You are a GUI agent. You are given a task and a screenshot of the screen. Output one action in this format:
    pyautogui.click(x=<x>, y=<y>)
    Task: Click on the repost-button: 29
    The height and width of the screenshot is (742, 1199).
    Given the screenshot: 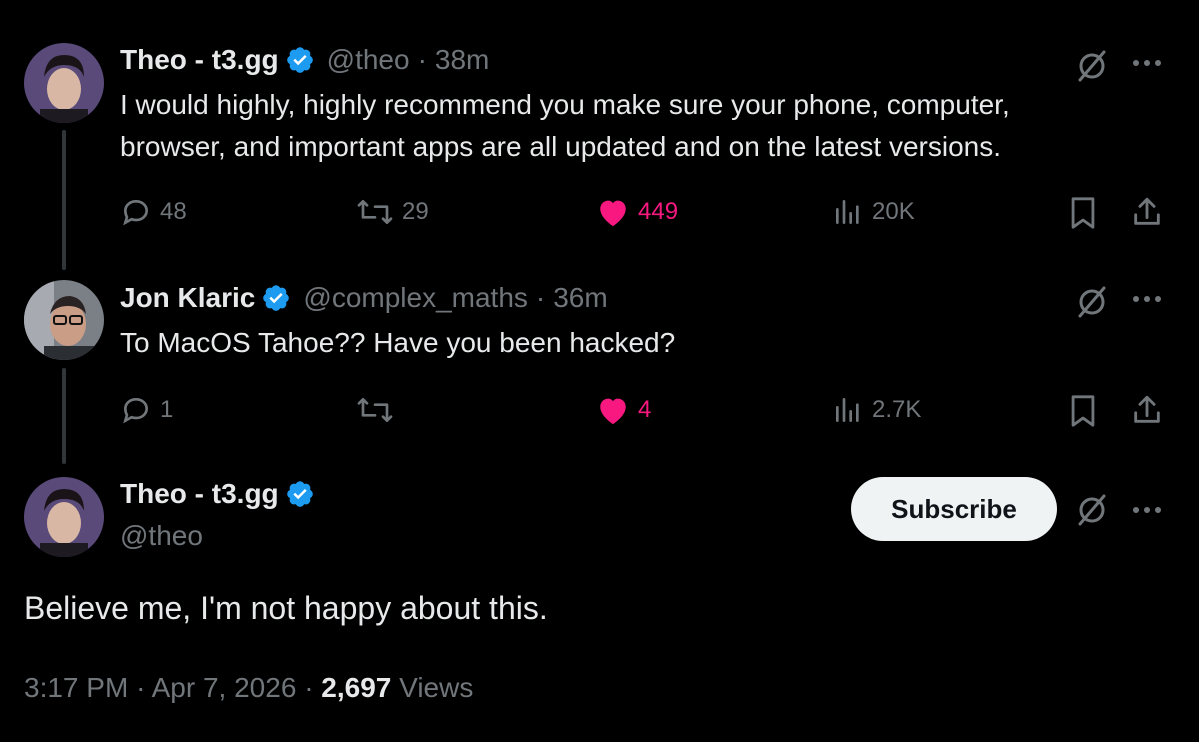 What is the action you would take?
    pyautogui.click(x=392, y=212)
    